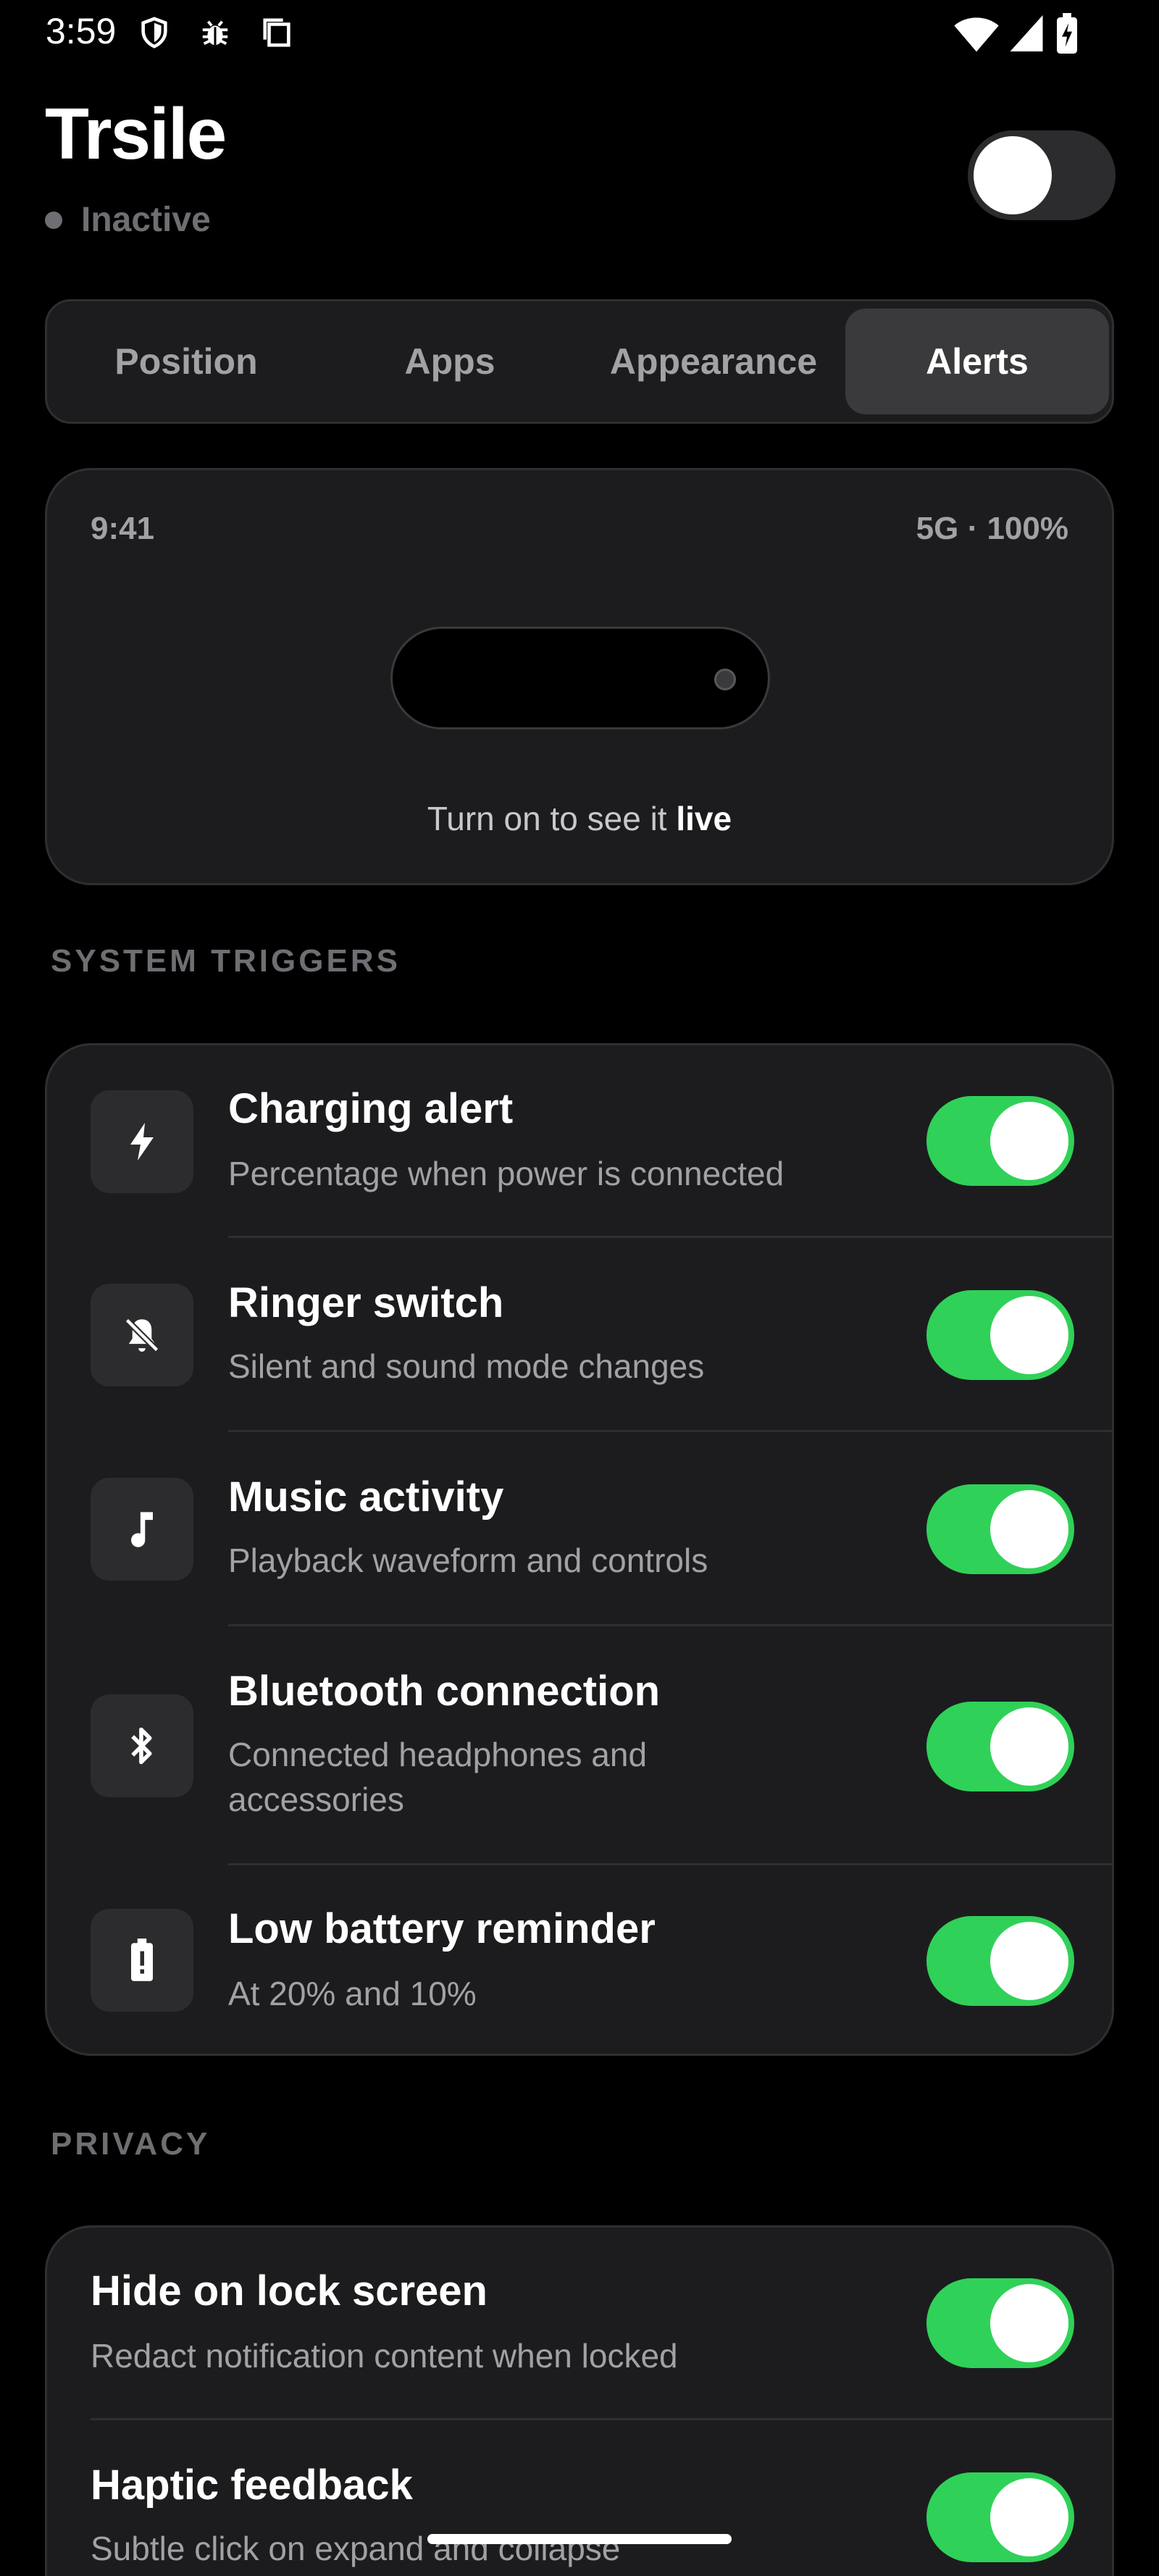 Image resolution: width=1159 pixels, height=2576 pixels. I want to click on battery-charging-icon, so click(1067, 33).